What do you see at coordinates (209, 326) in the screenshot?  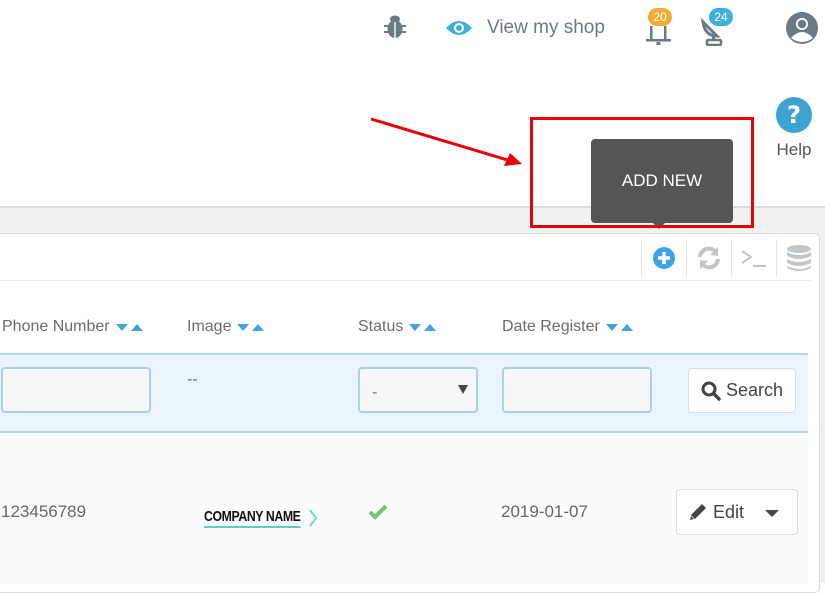 I see `column-label: Image` at bounding box center [209, 326].